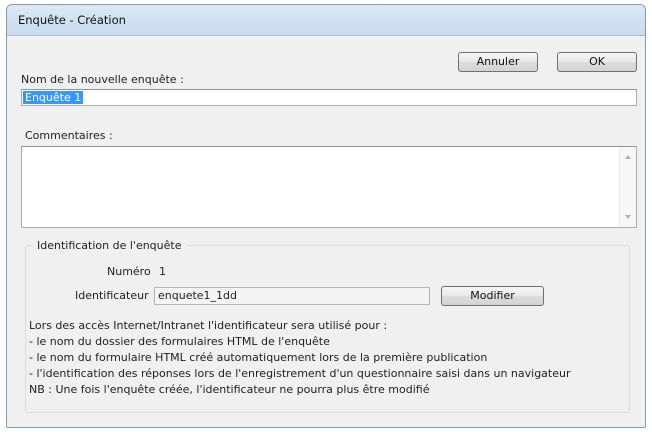 The image size is (652, 432). I want to click on modify-identifier-button: Modifier, so click(492, 296).